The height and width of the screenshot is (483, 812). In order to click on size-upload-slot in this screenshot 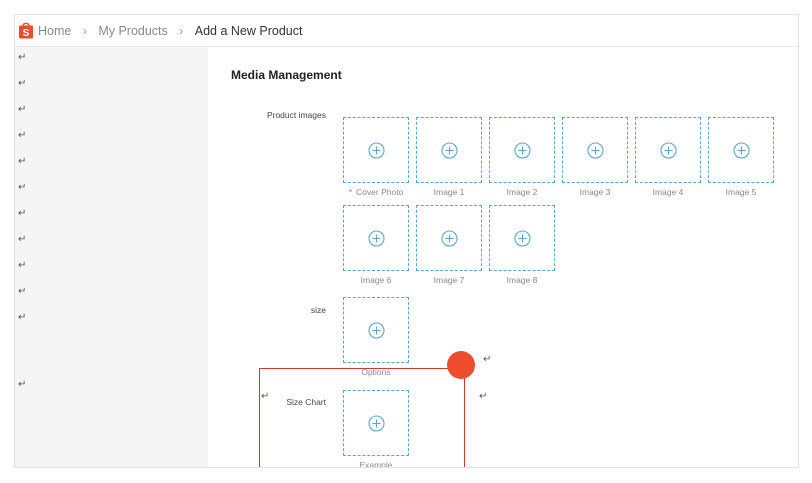, I will do `click(376, 330)`.